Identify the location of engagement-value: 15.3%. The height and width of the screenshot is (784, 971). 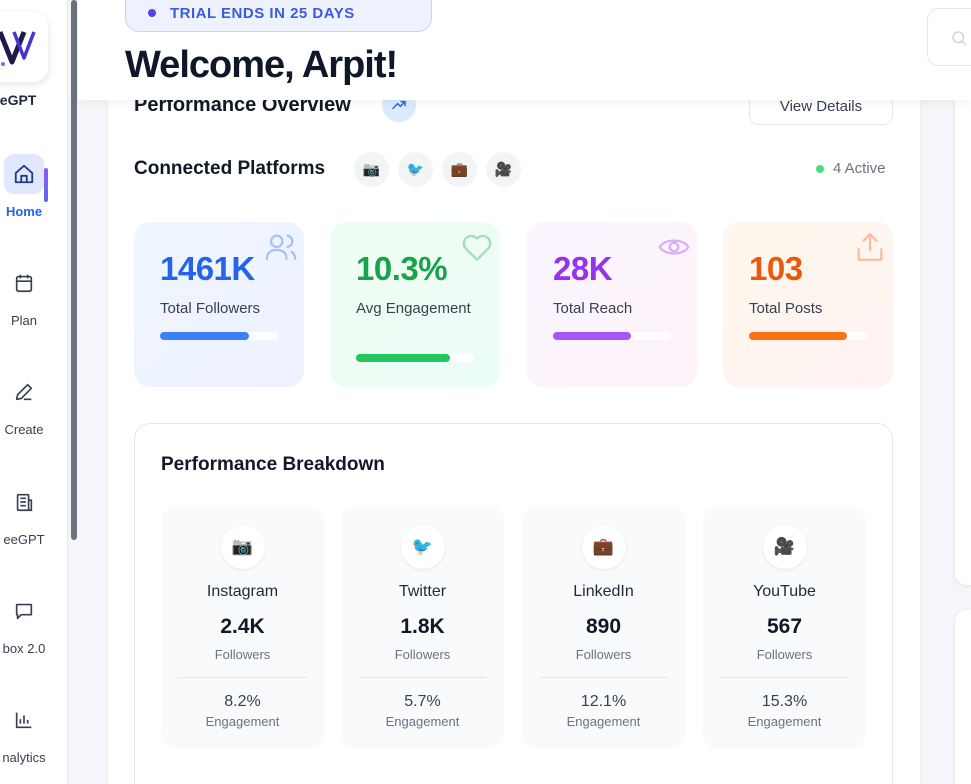
(784, 701).